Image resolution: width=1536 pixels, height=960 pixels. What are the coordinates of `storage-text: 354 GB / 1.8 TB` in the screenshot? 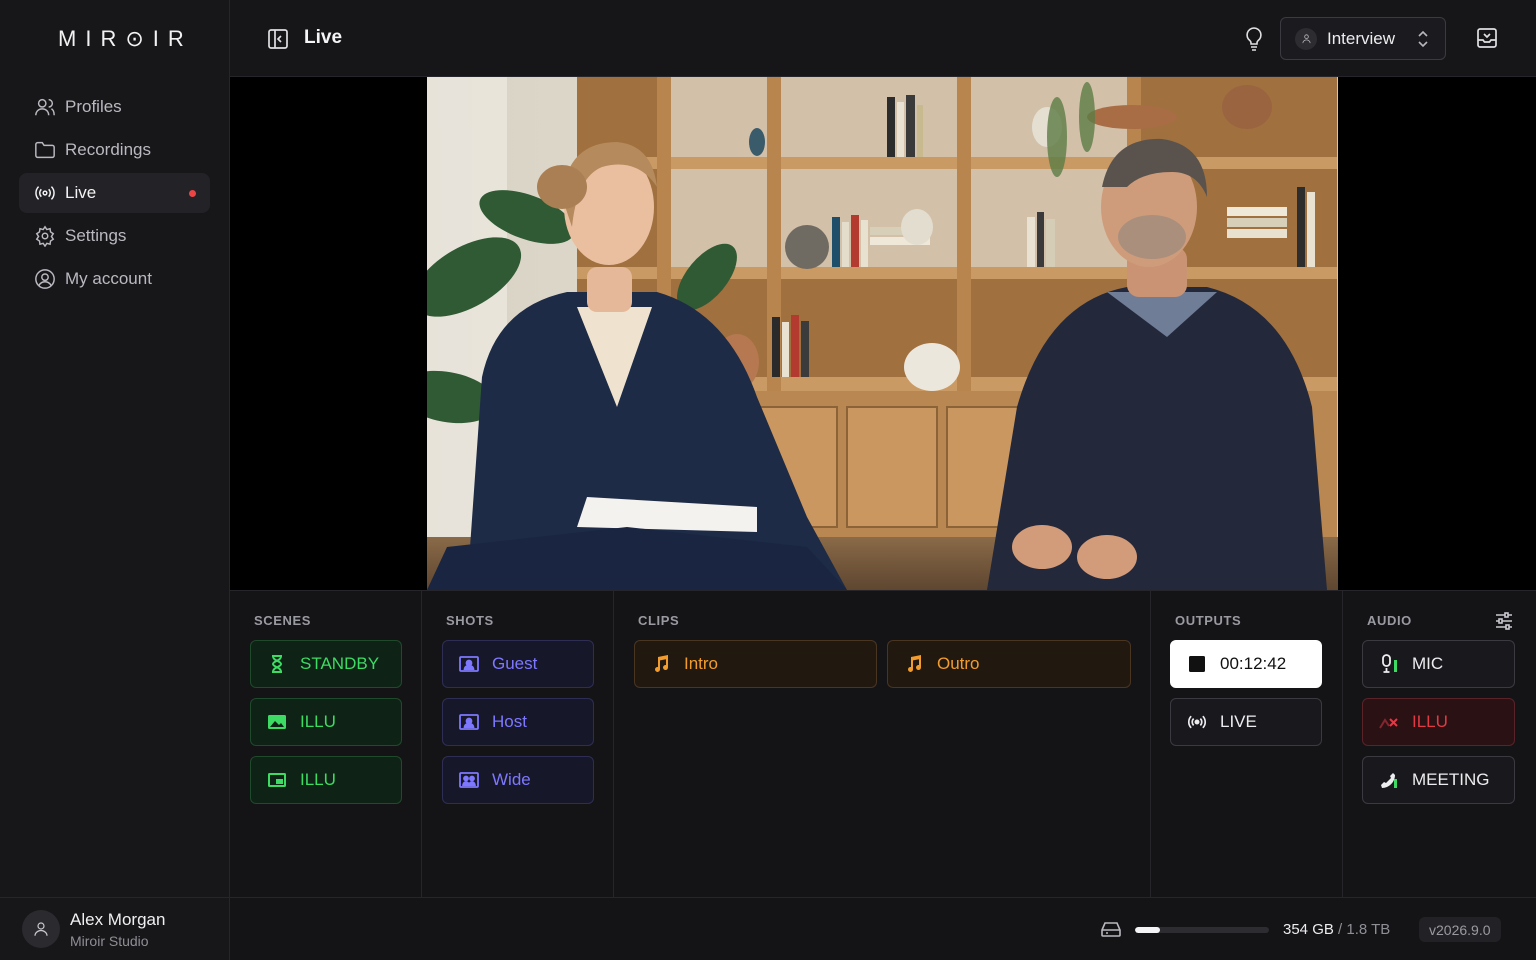 It's located at (1336, 929).